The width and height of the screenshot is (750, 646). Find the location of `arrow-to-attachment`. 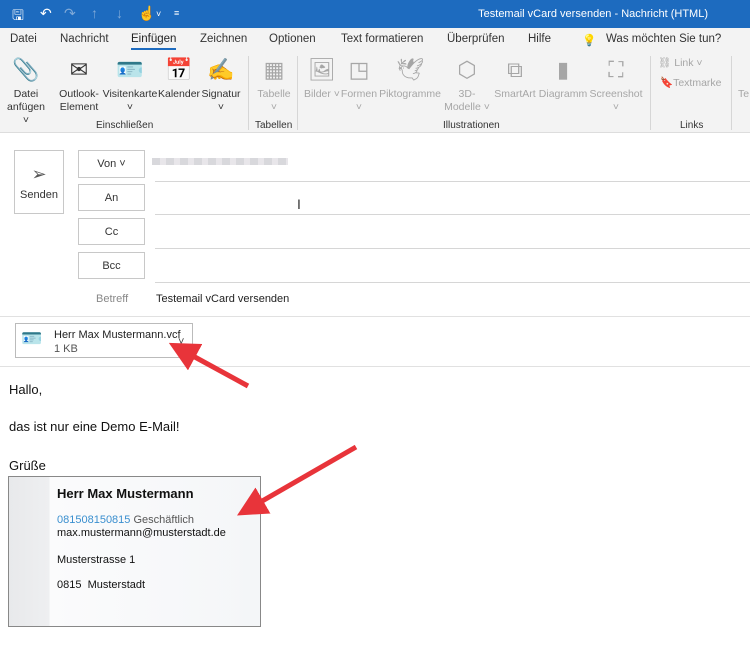

arrow-to-attachment is located at coordinates (209, 365).